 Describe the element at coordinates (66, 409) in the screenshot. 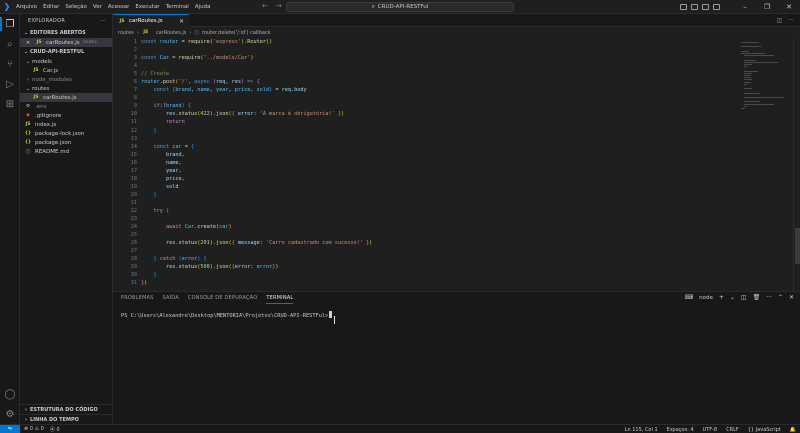

I see `outline-header: › ESTRUTURA DO CÓDIGO` at that location.